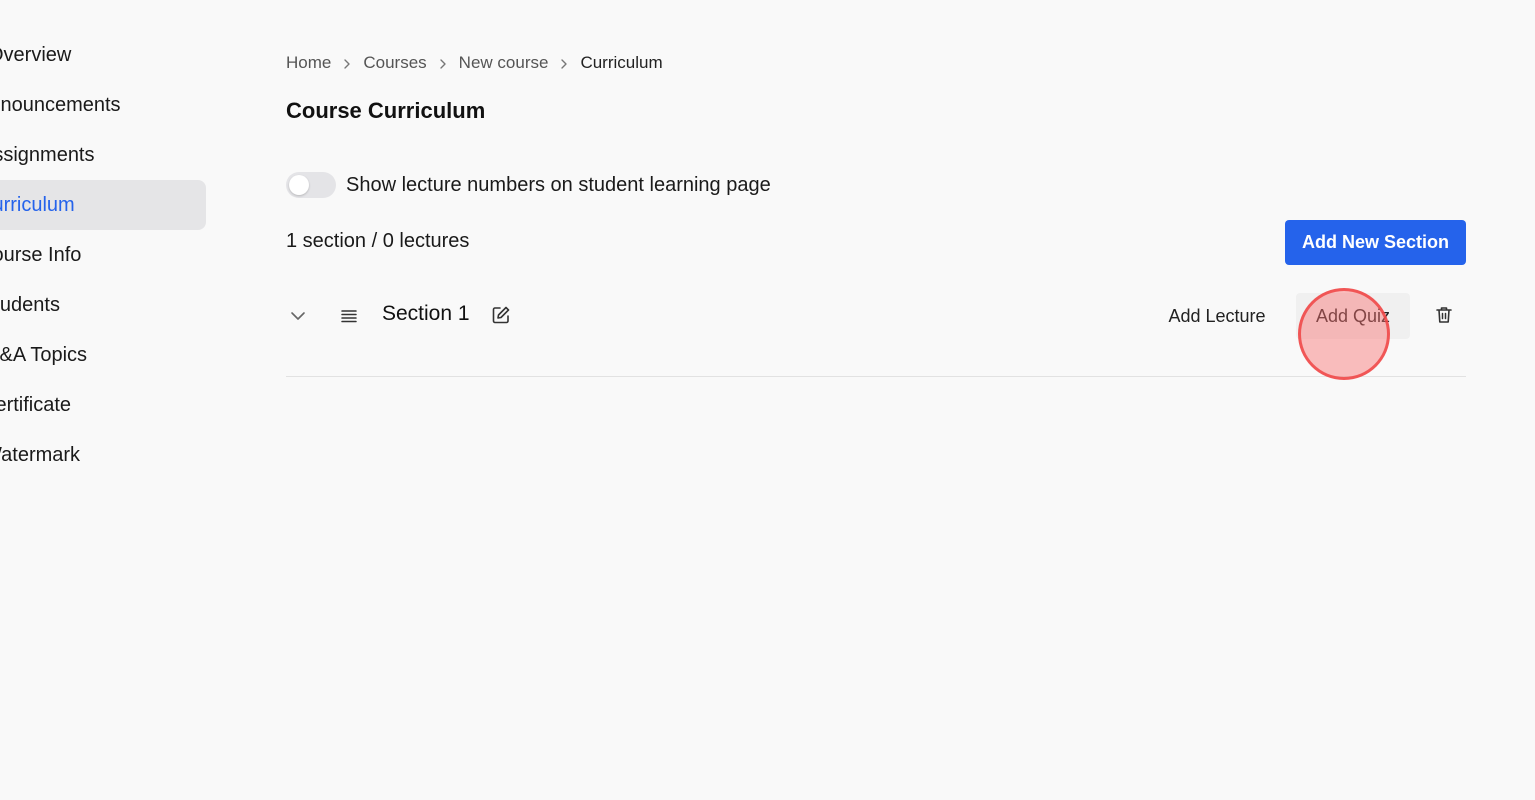  What do you see at coordinates (44, 355) in the screenshot?
I see `sidebar-item-label: Q&A Topics` at bounding box center [44, 355].